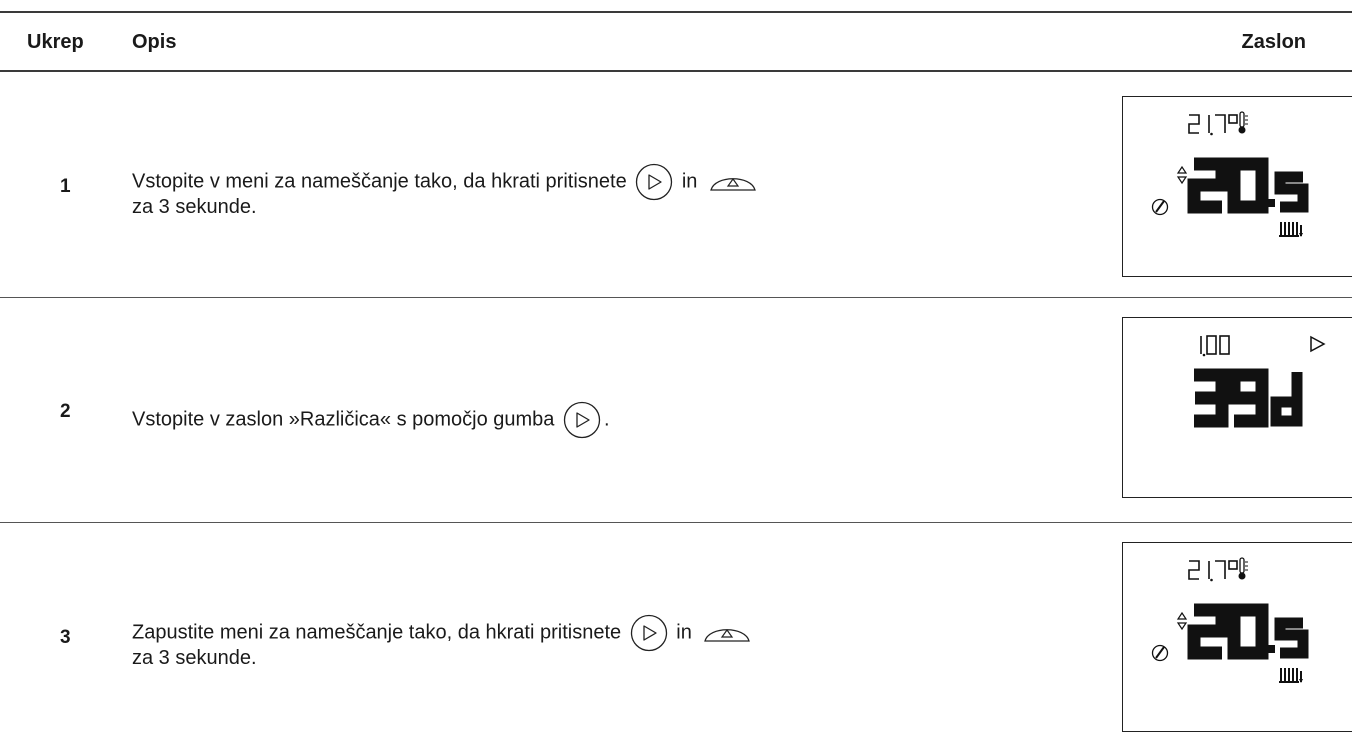 Image resolution: width=1352 pixels, height=742 pixels. What do you see at coordinates (65, 411) in the screenshot?
I see `step-number: 2` at bounding box center [65, 411].